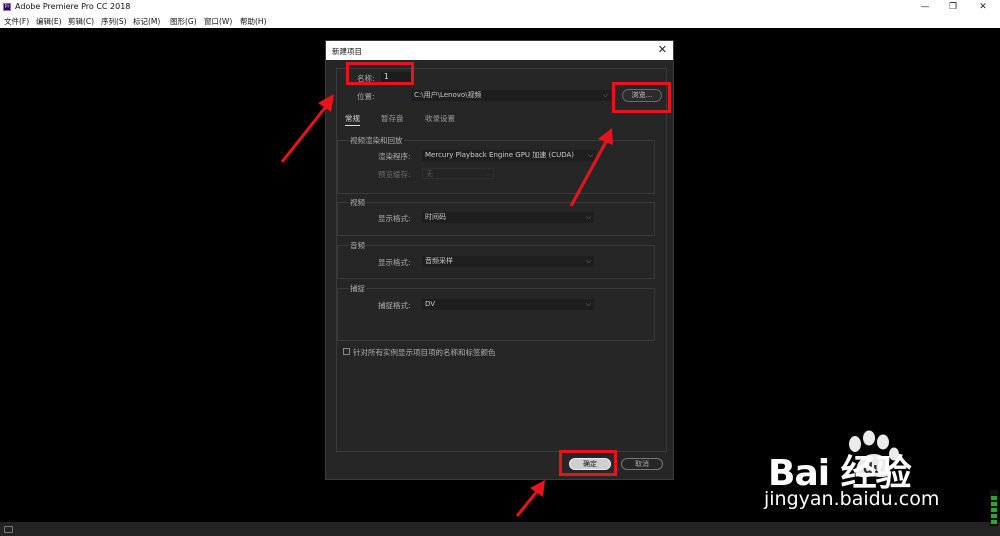 Image resolution: width=1000 pixels, height=536 pixels. Describe the element at coordinates (537, 488) in the screenshot. I see `arrow-head-ok` at that location.